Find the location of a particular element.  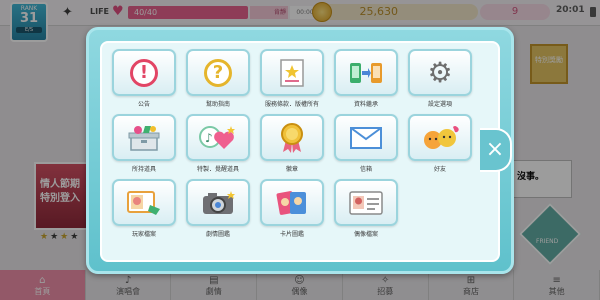

idol-profile-icon is located at coordinates (366, 202).